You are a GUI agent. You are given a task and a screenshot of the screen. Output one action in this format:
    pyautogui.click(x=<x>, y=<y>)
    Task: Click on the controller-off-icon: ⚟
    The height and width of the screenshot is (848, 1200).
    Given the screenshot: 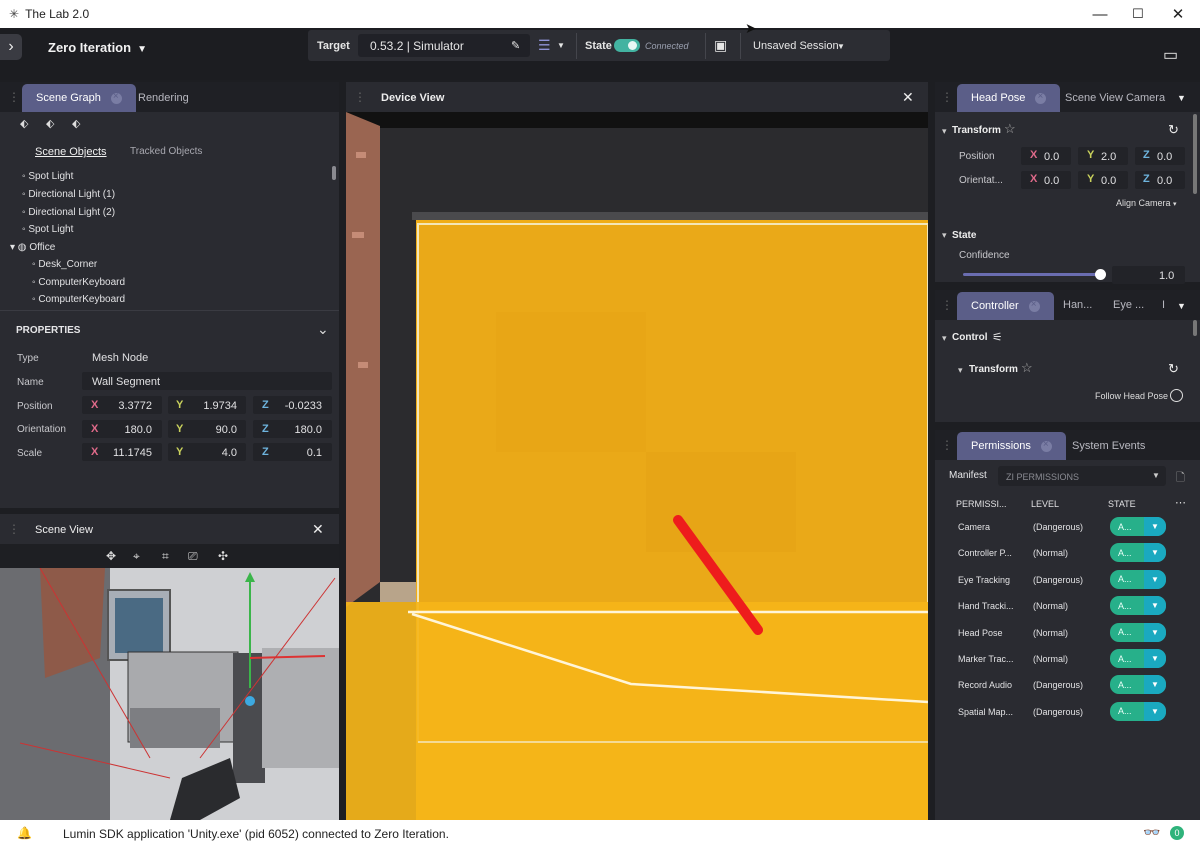 What is the action you would take?
    pyautogui.click(x=997, y=337)
    